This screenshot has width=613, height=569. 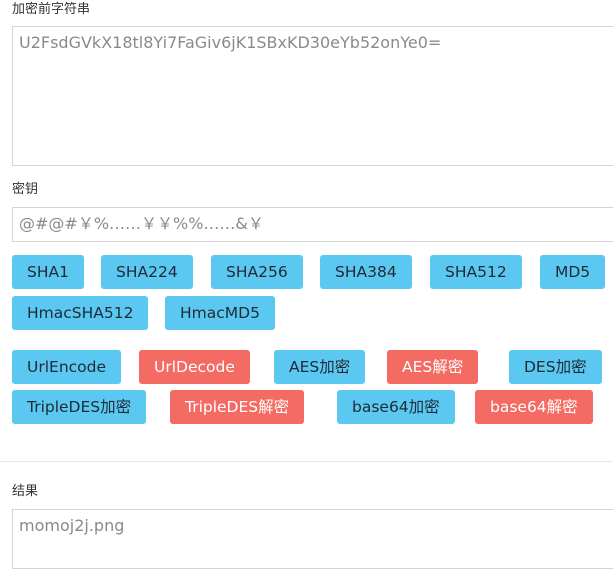 I want to click on hmac-sha512-button: HmacSHA512, so click(x=80, y=313).